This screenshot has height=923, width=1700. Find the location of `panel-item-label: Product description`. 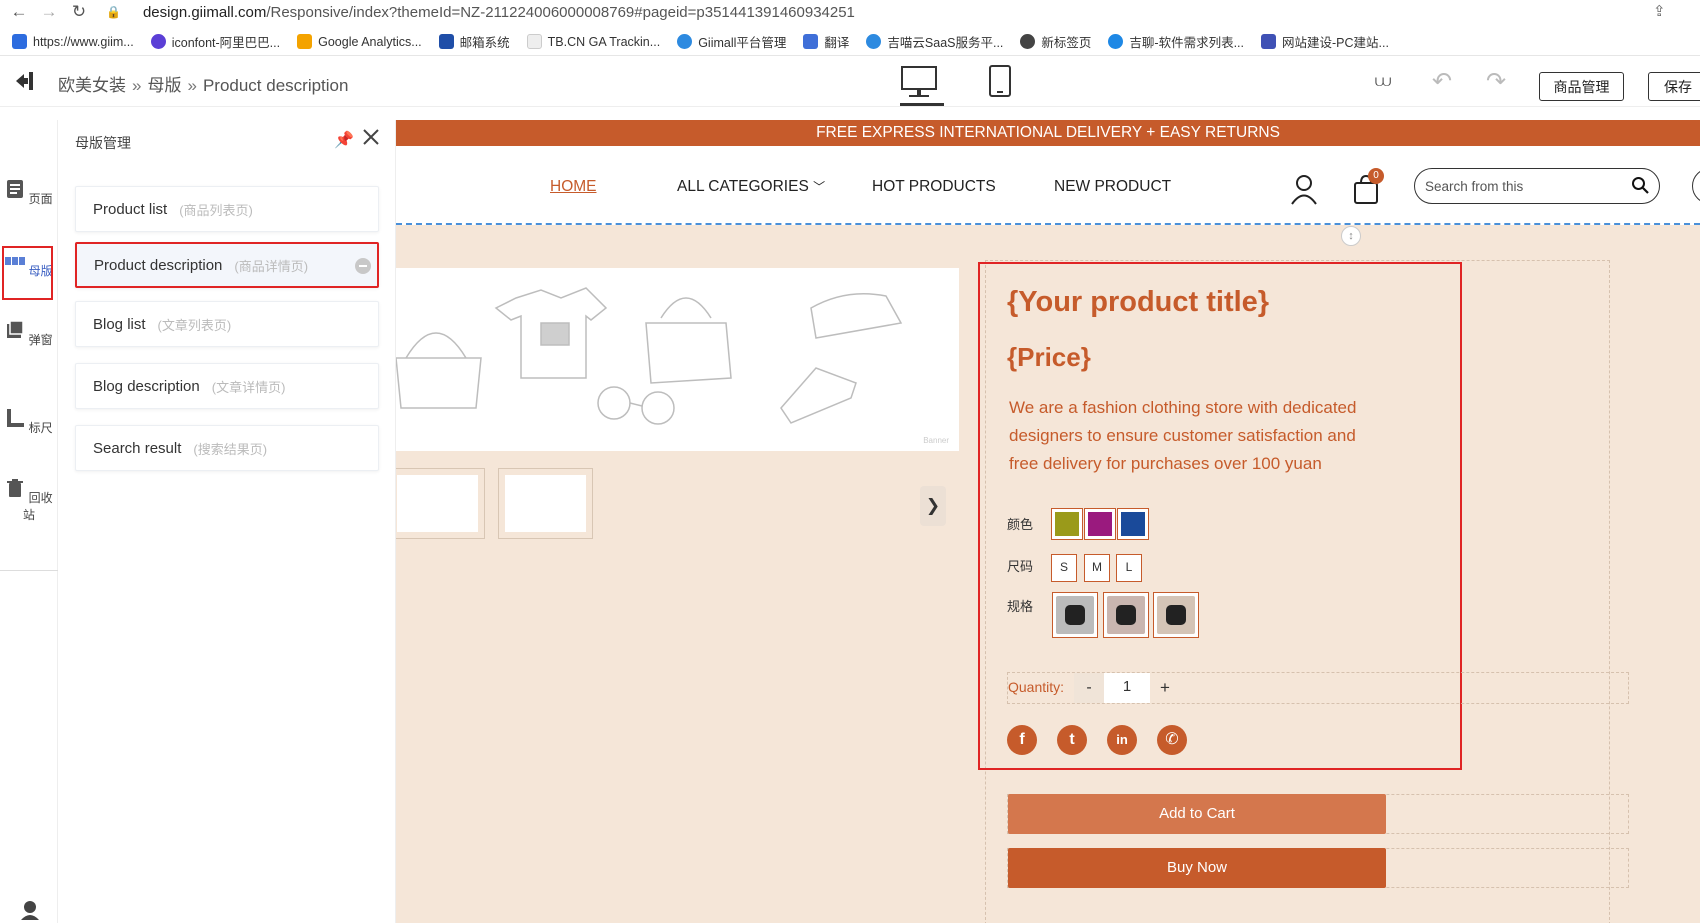

panel-item-label: Product description is located at coordinates (158, 265).